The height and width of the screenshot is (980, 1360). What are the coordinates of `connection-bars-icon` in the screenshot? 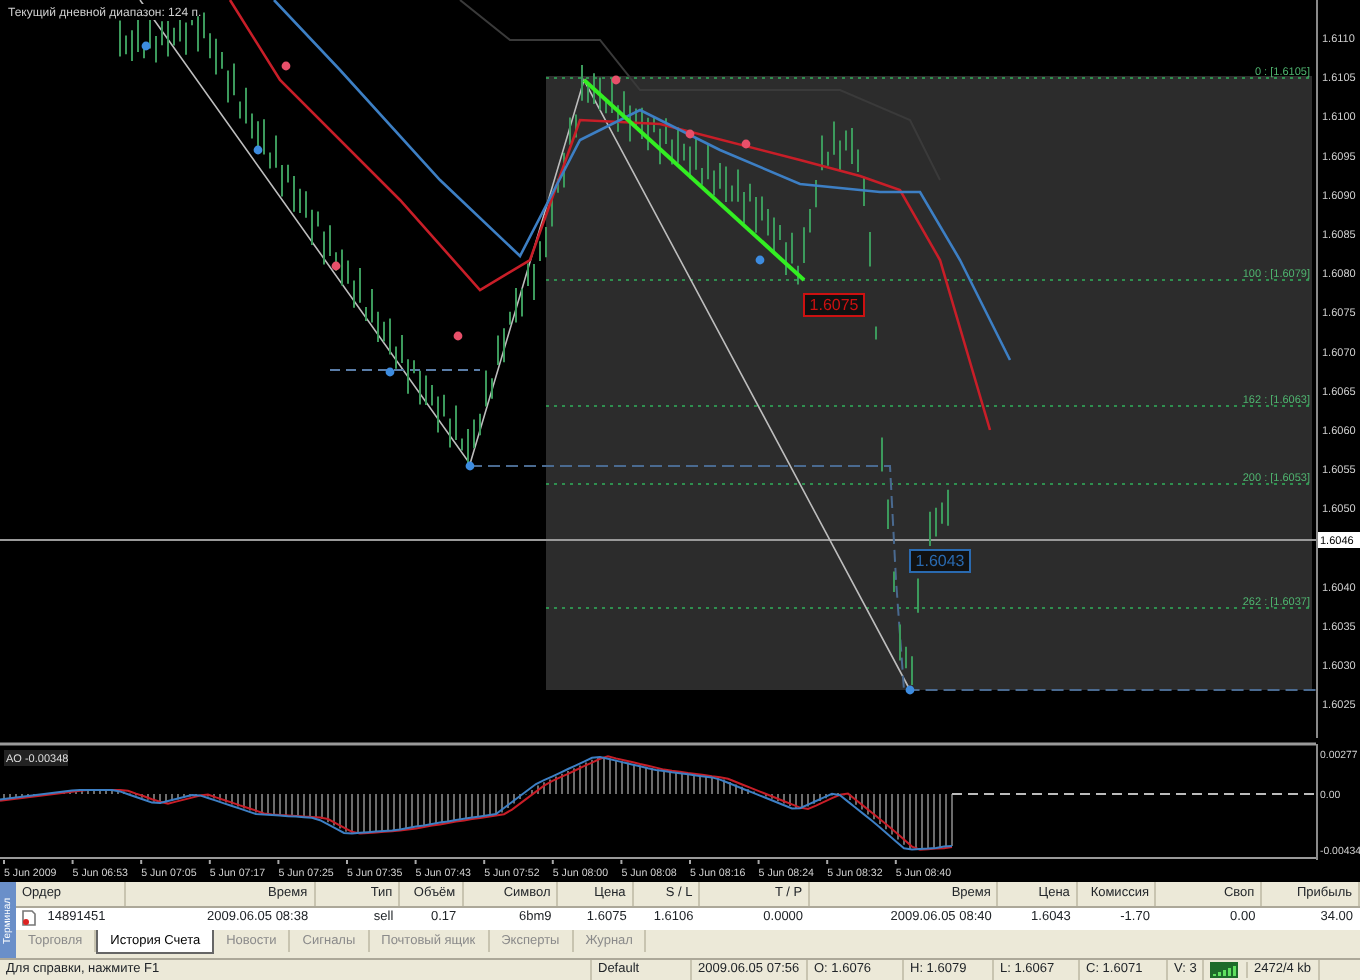 It's located at (1224, 970).